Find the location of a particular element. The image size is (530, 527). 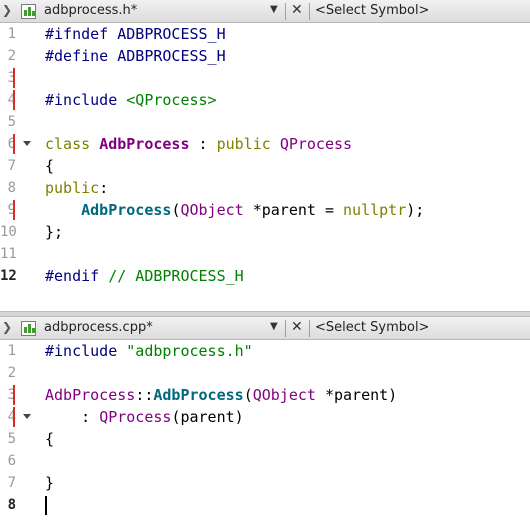

editor-toolbar: ❯ adbprocess.h* ▼ ✕ <Select Symbol> is located at coordinates (265, 11).